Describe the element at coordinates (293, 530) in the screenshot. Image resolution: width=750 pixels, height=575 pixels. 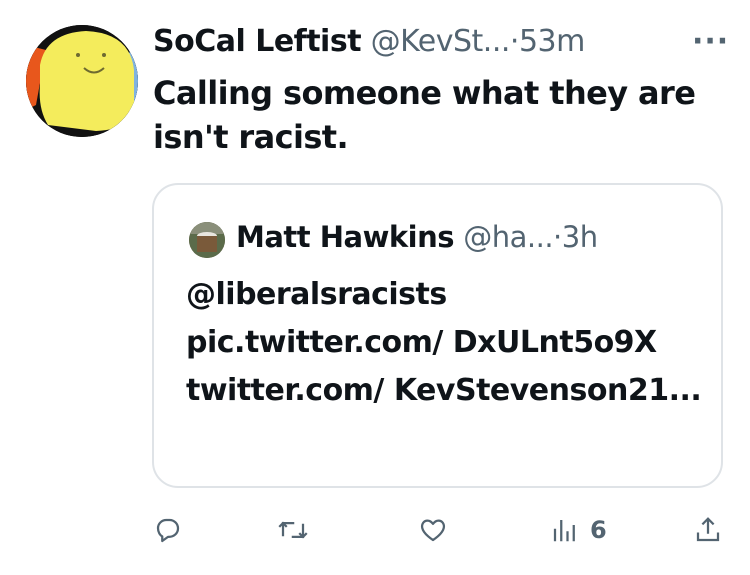
I see `retweet-icon` at that location.